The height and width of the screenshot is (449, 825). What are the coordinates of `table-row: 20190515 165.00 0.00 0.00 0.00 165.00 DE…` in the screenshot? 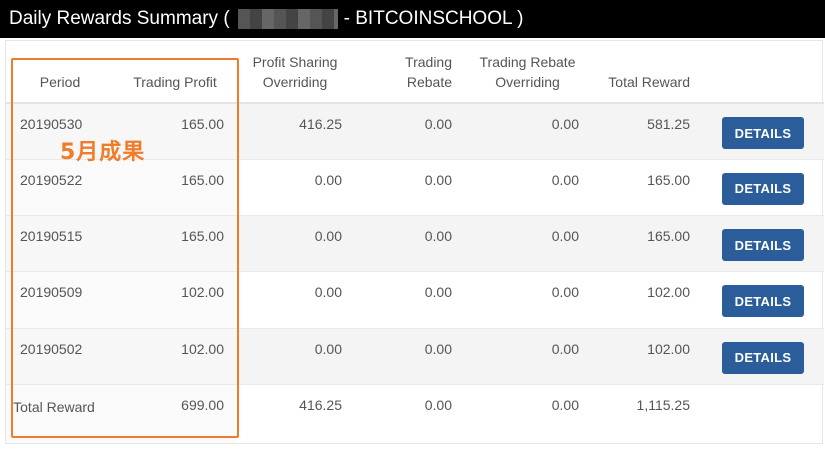 It's located at (415, 244).